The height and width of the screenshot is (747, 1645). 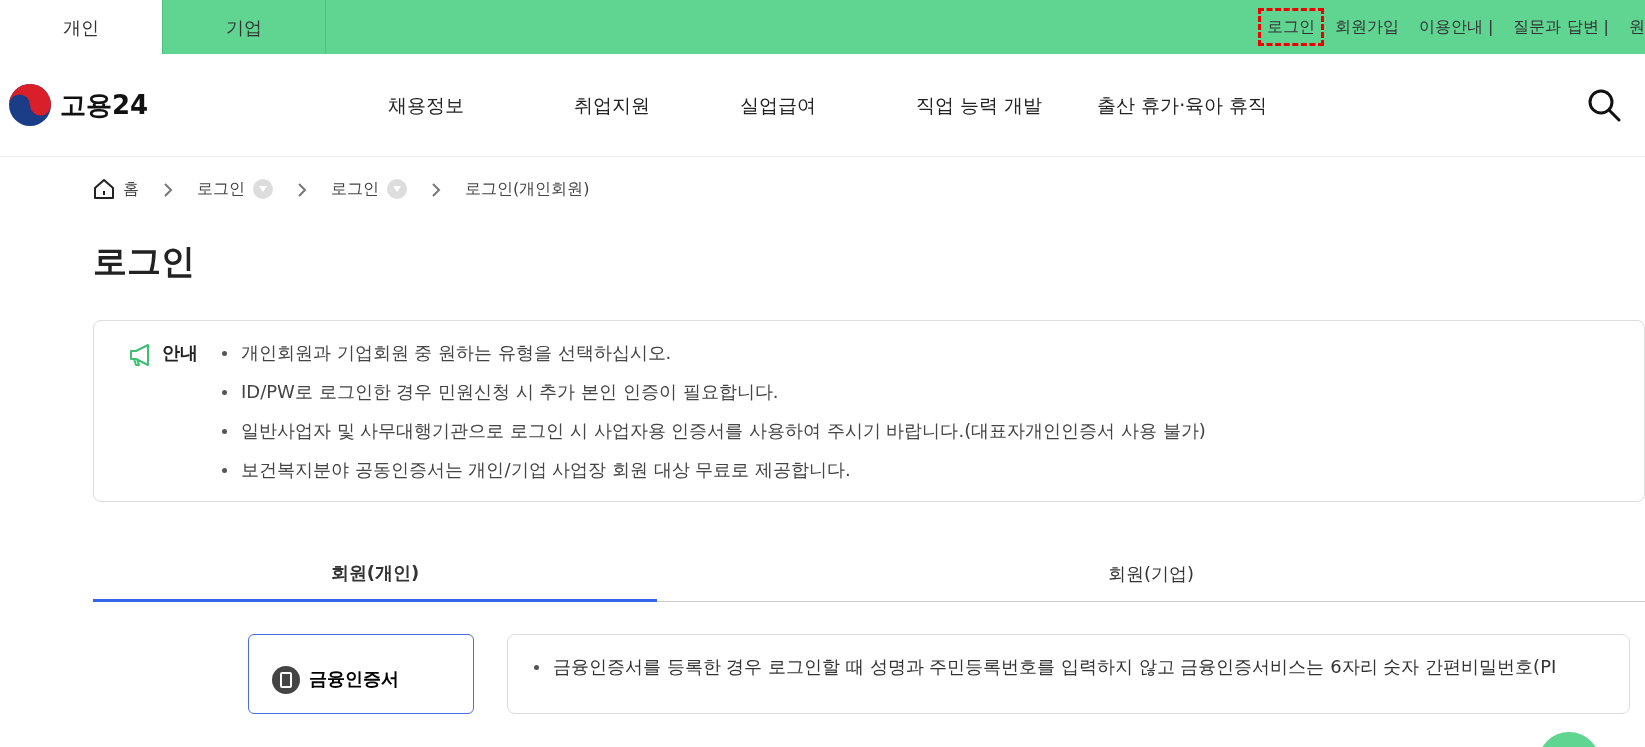 I want to click on main-nav-link: 채용정보, so click(x=426, y=105).